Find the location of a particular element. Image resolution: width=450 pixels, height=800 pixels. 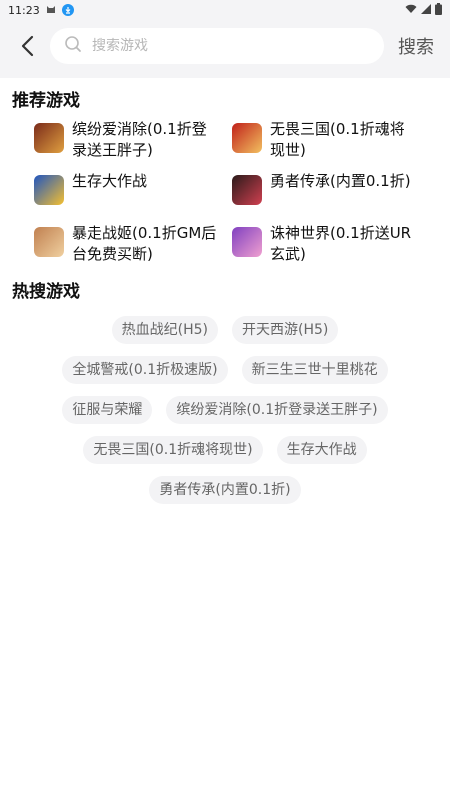

hot-search-tag: 热血战纪(H5) is located at coordinates (164, 330).